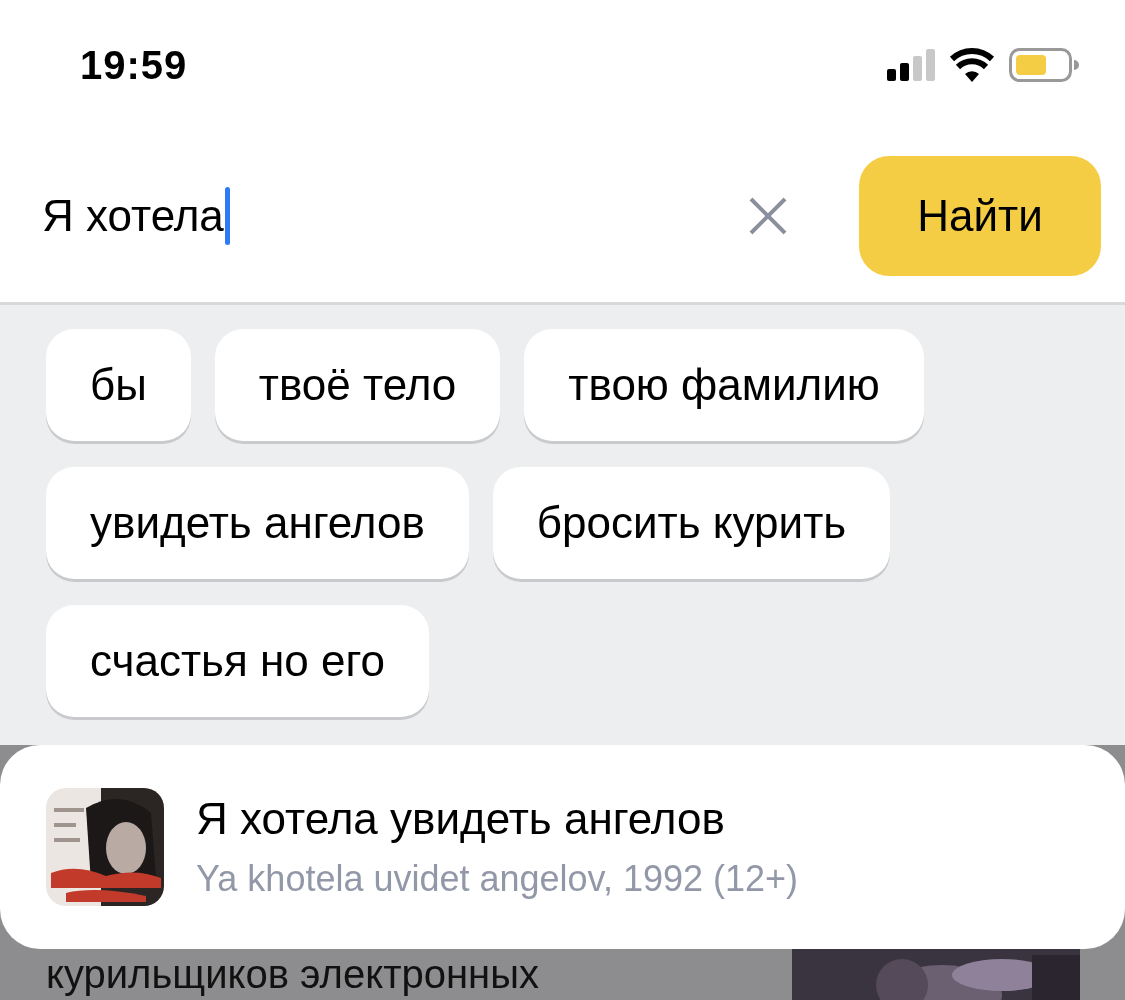 The height and width of the screenshot is (1000, 1125). Describe the element at coordinates (461, 819) in the screenshot. I see `result-title: Я хотела увидеть ангелов` at that location.